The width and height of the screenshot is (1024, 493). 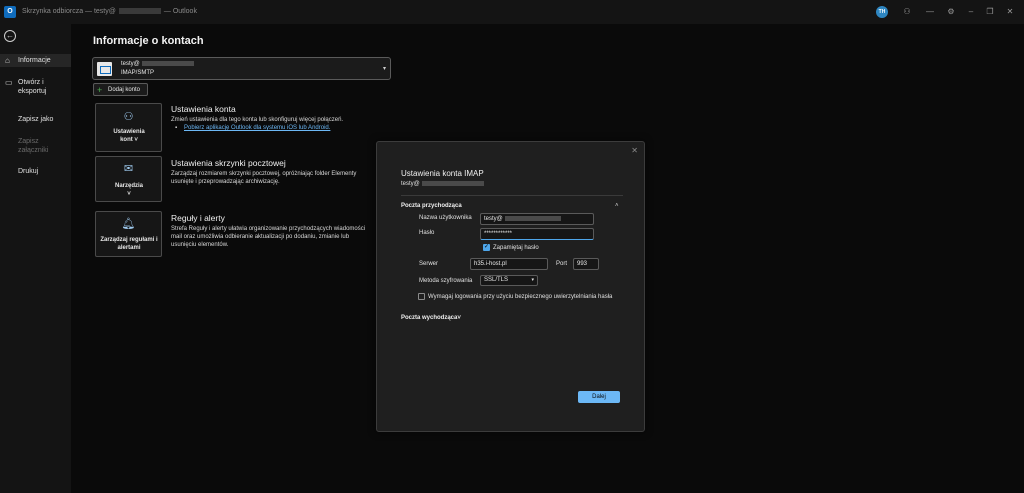 I want to click on next-button: Dalej, so click(x=599, y=397).